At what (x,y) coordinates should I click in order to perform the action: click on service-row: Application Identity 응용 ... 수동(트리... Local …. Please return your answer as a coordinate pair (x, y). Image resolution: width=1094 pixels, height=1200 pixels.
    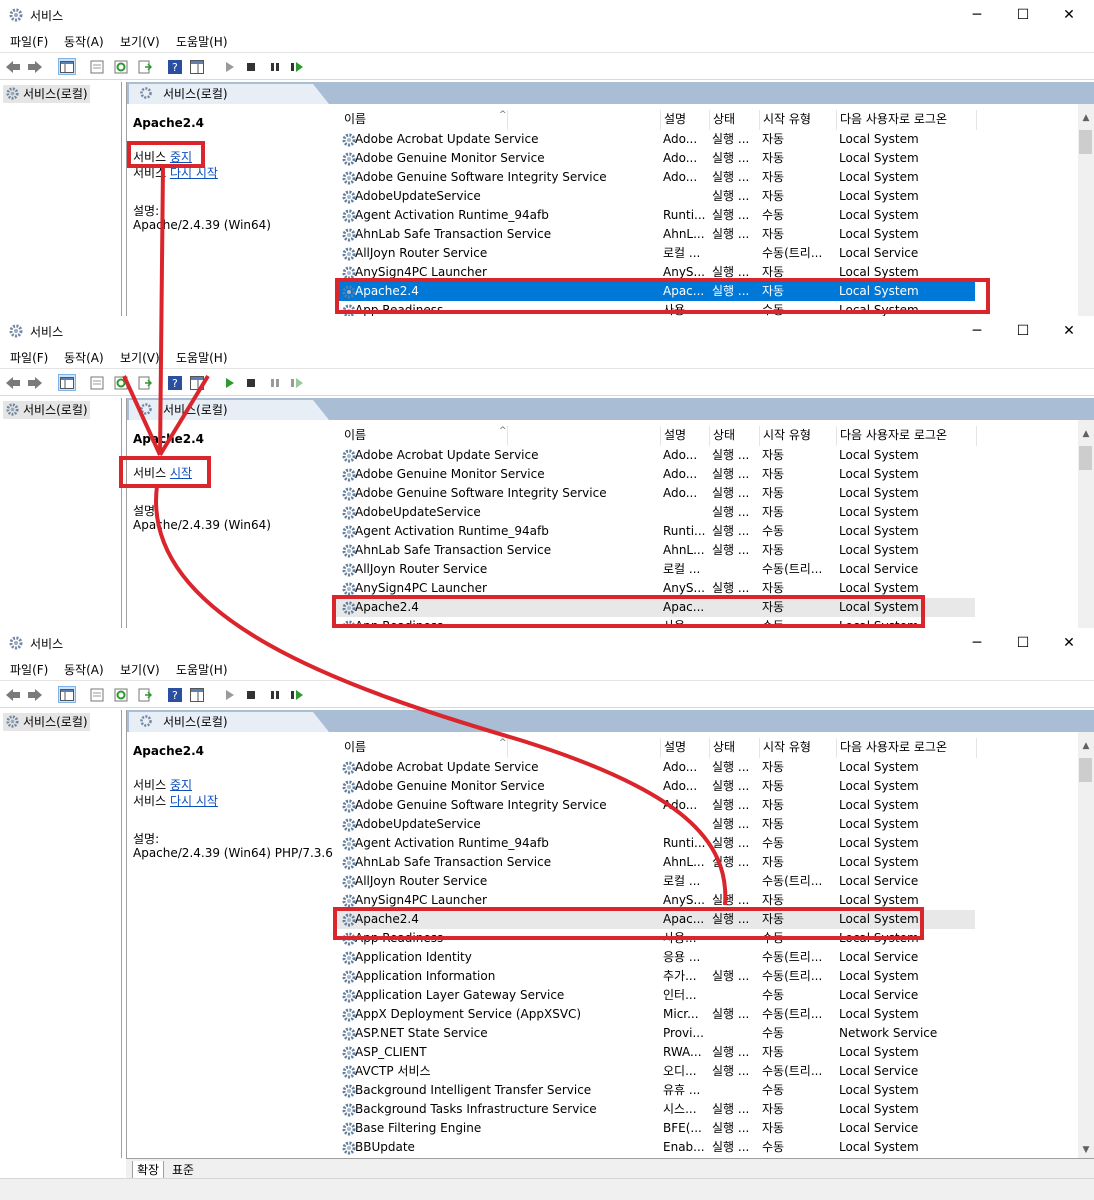
    Looking at the image, I should click on (655, 957).